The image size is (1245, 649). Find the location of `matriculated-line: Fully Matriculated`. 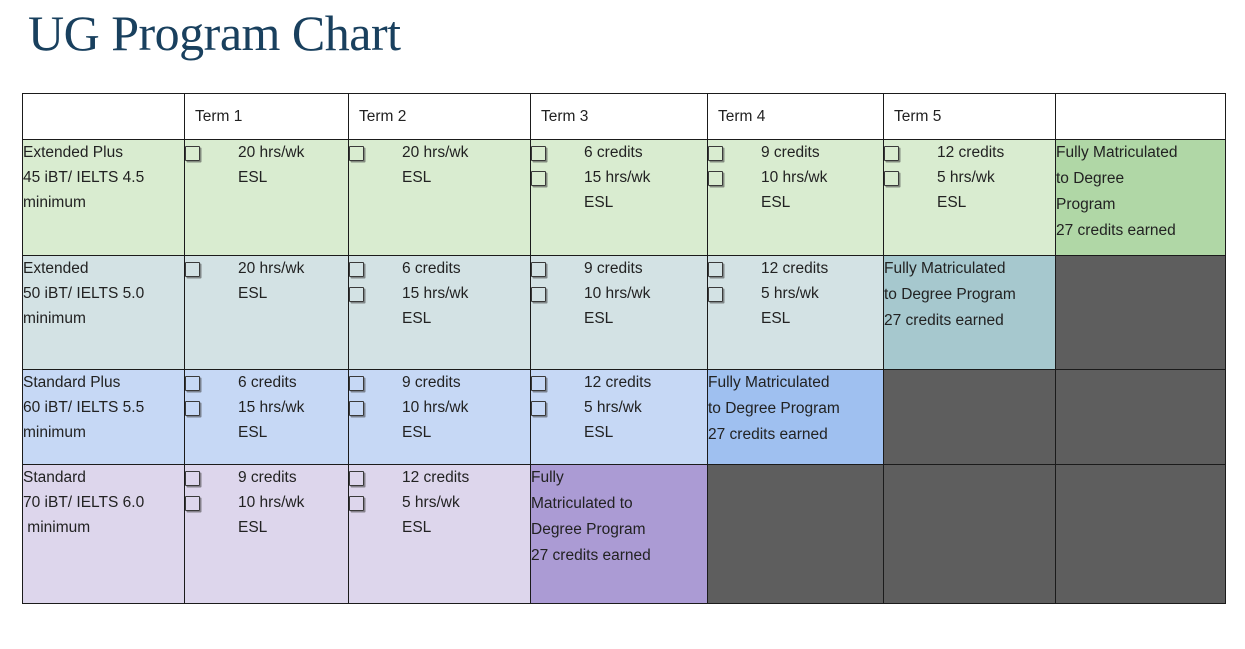

matriculated-line: Fully Matriculated is located at coordinates (945, 268).